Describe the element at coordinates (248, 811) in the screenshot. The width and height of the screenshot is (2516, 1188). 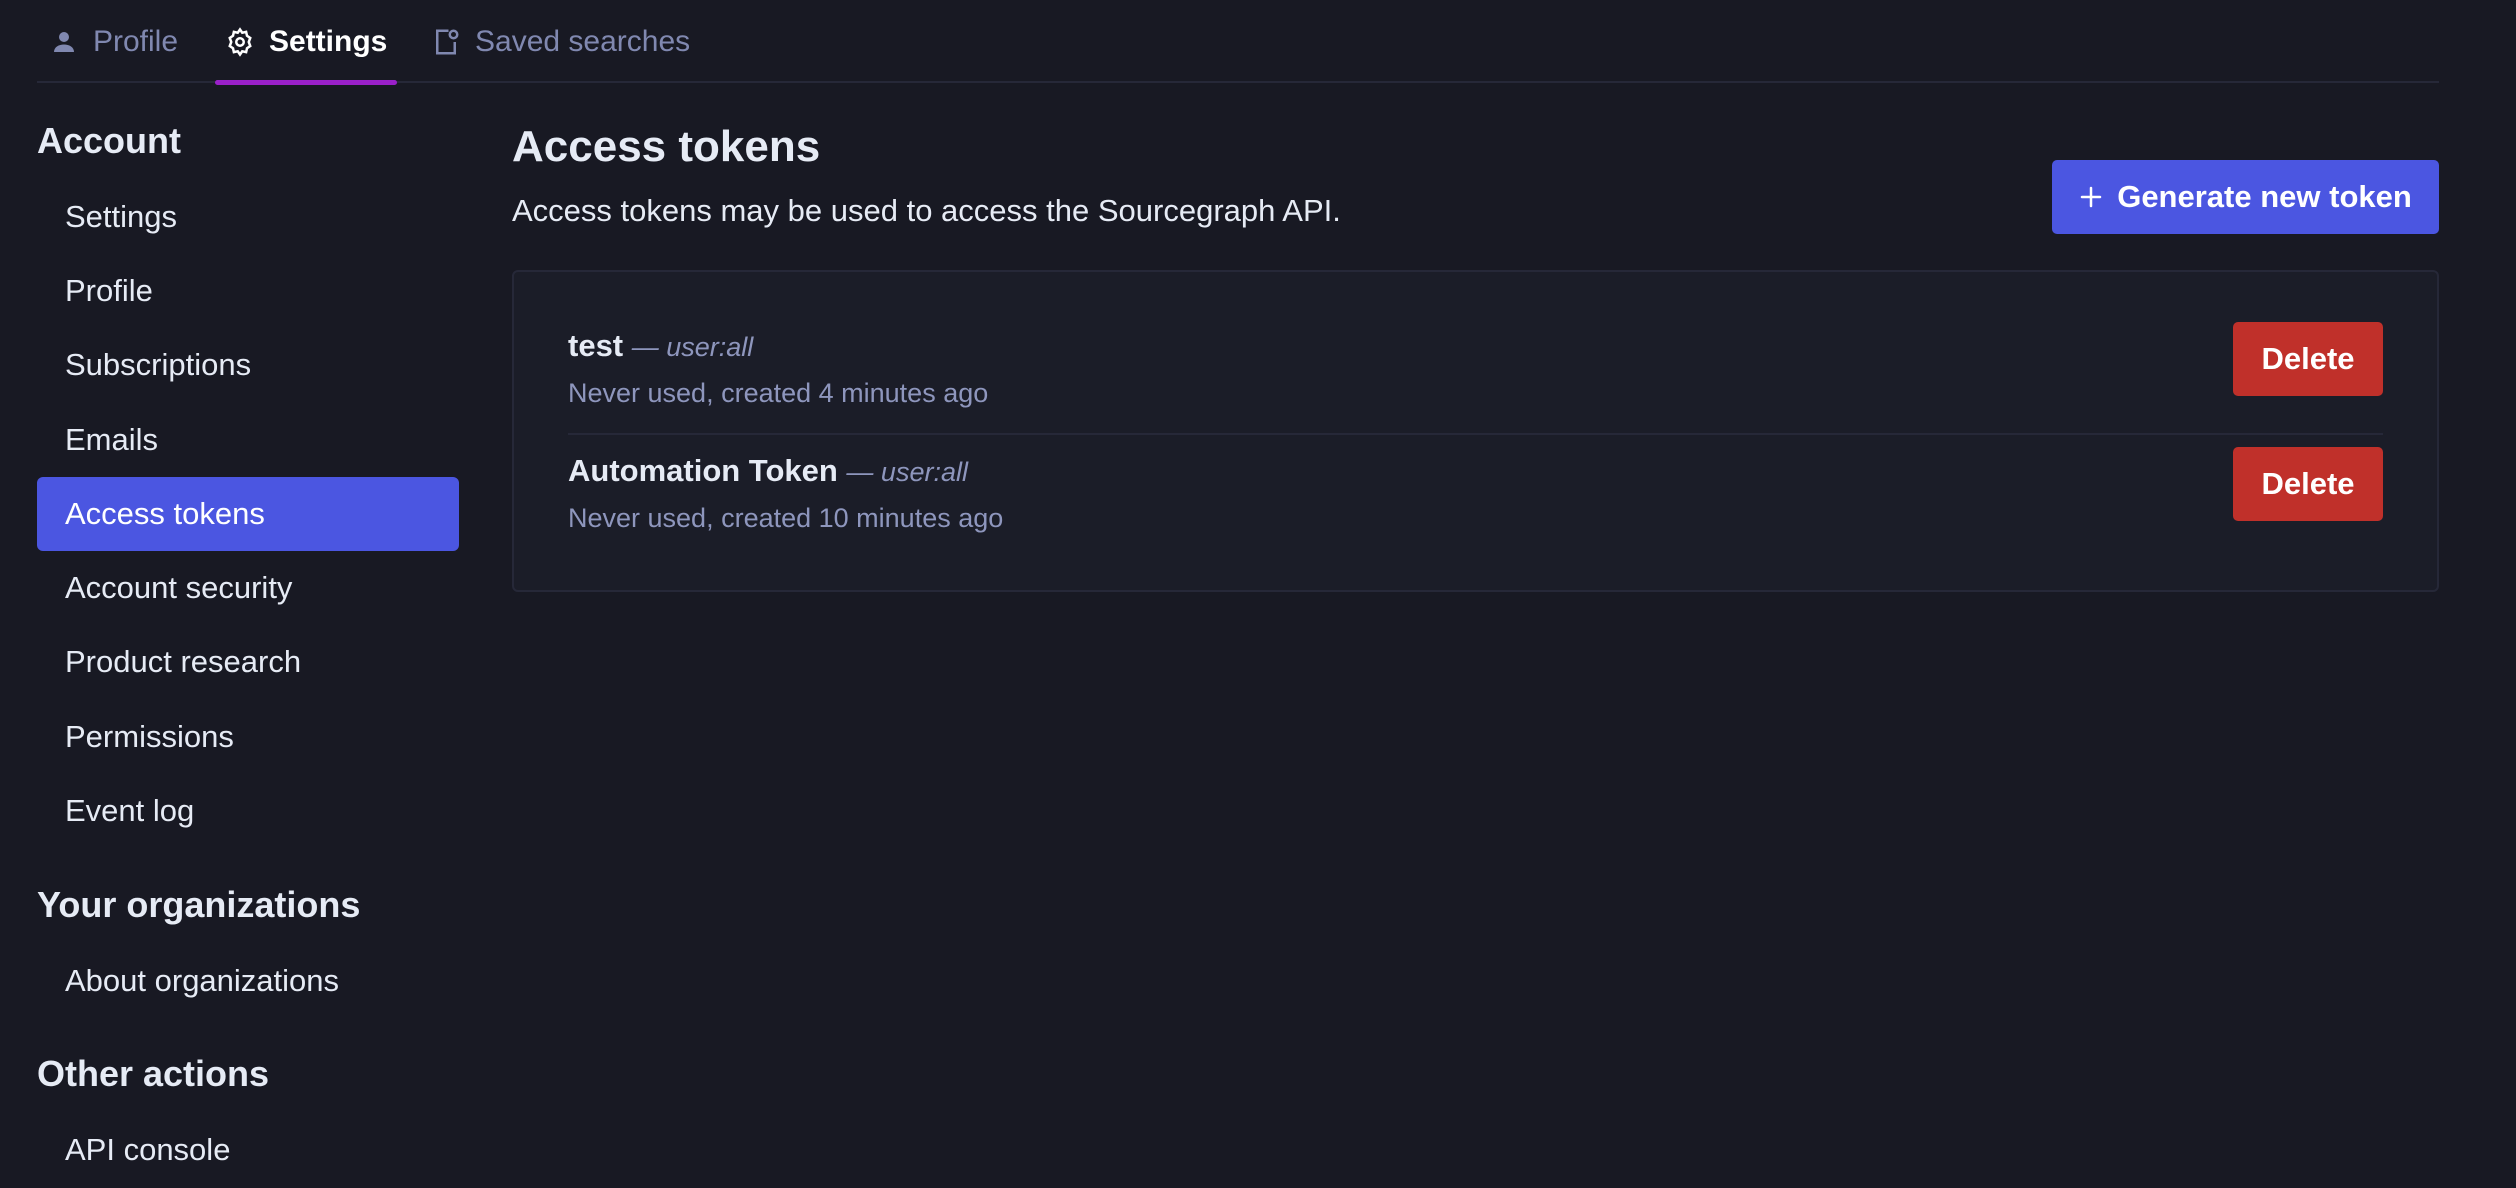
I see `sidebar-item-event-log: Event log` at that location.